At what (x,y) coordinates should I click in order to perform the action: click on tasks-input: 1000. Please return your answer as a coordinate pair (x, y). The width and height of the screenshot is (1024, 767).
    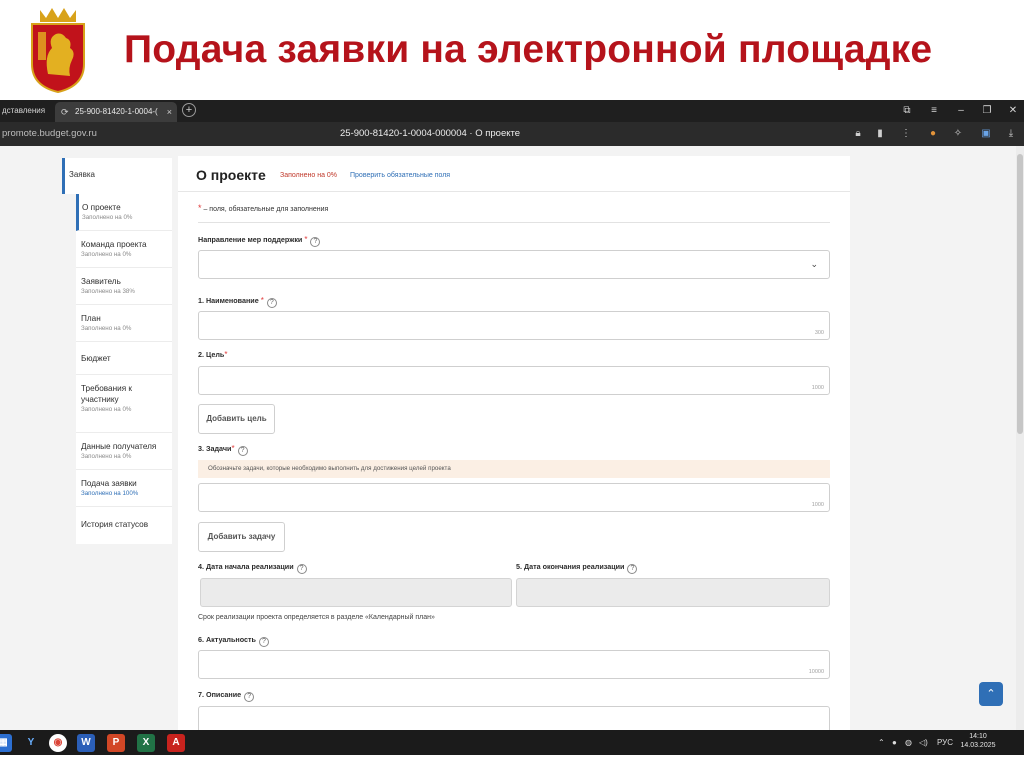
    Looking at the image, I should click on (514, 497).